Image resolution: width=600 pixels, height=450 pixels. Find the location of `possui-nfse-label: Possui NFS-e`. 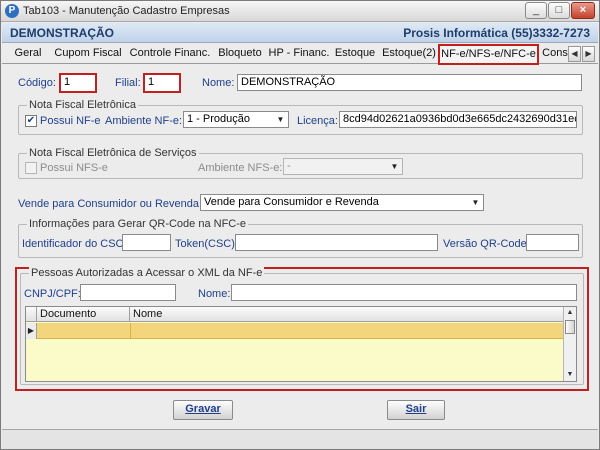

possui-nfse-label: Possui NFS-e is located at coordinates (74, 168).